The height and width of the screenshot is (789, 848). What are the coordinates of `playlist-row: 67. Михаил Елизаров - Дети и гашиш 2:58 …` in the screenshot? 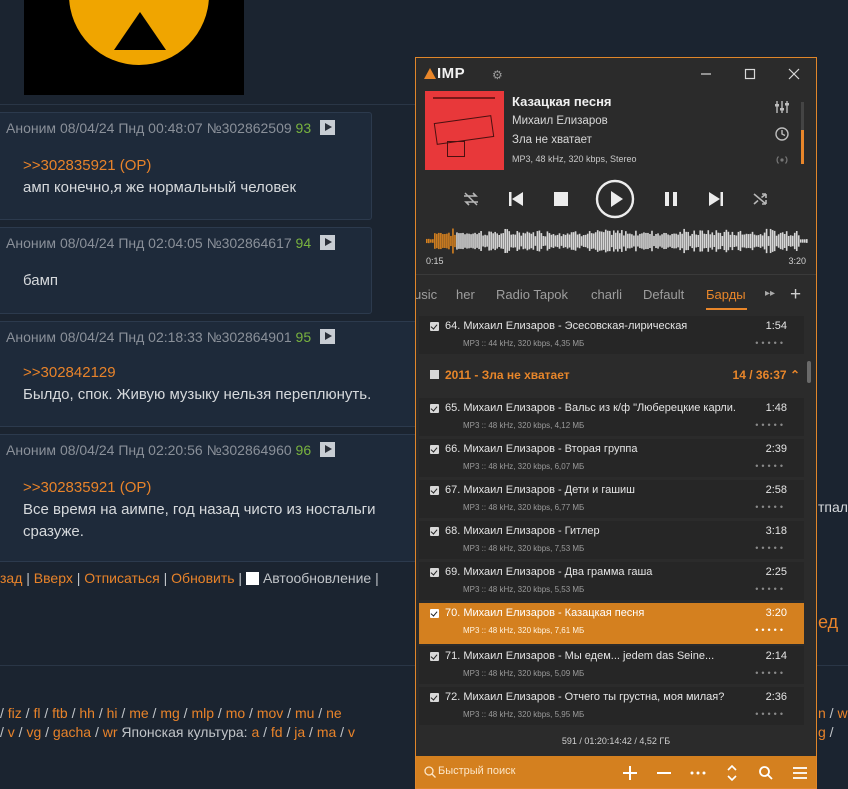 It's located at (611, 499).